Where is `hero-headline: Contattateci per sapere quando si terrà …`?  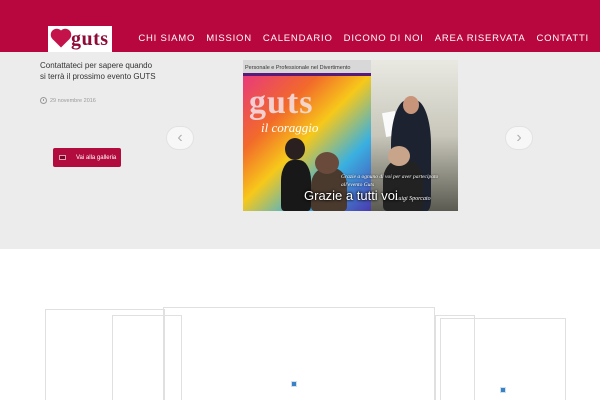 hero-headline: Contattateci per sapere quando si terrà … is located at coordinates (98, 71).